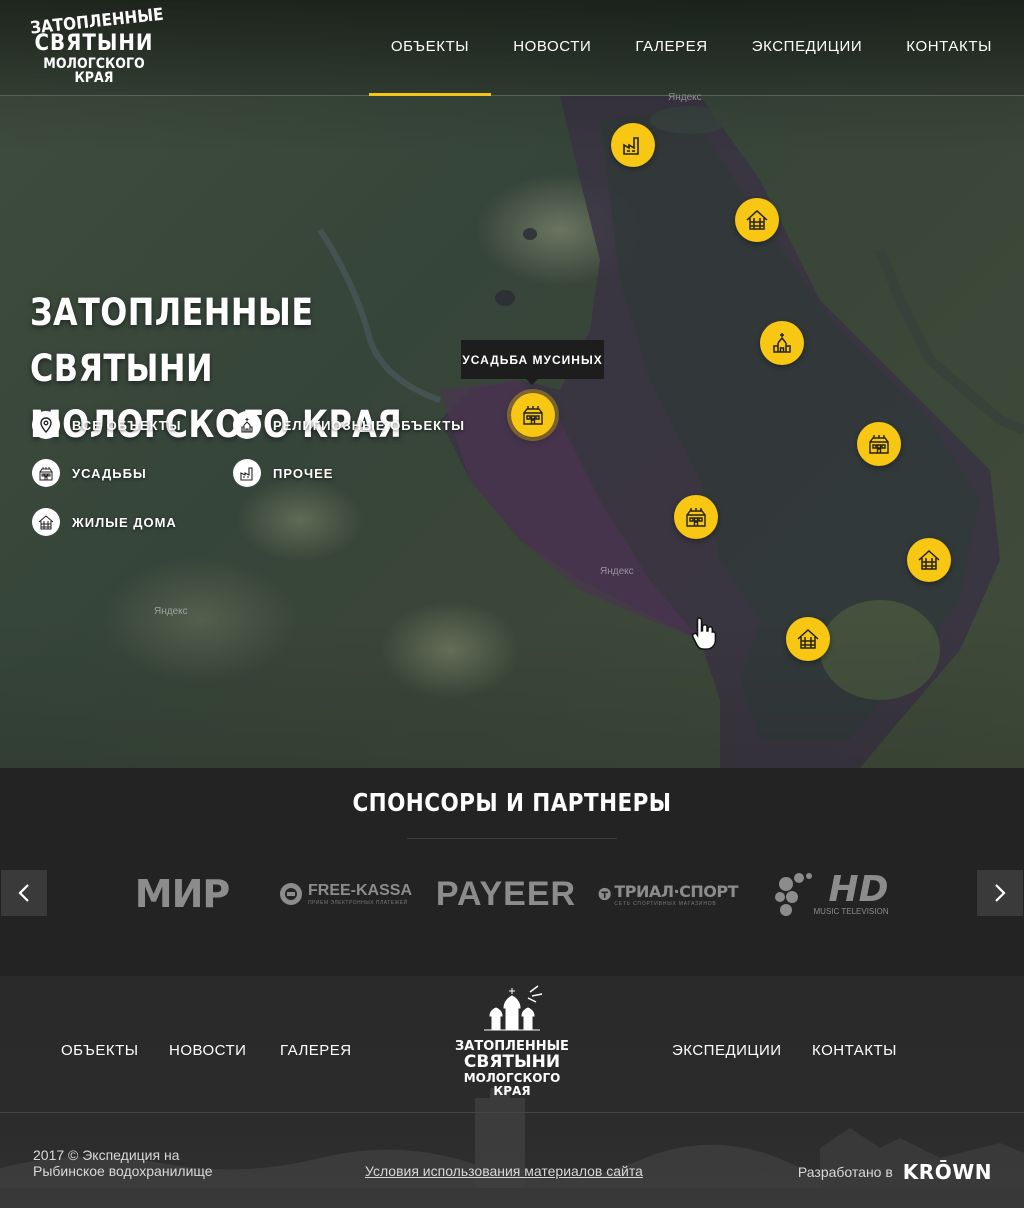 The height and width of the screenshot is (1208, 1024). I want to click on partner-name: PAYEER, so click(506, 893).